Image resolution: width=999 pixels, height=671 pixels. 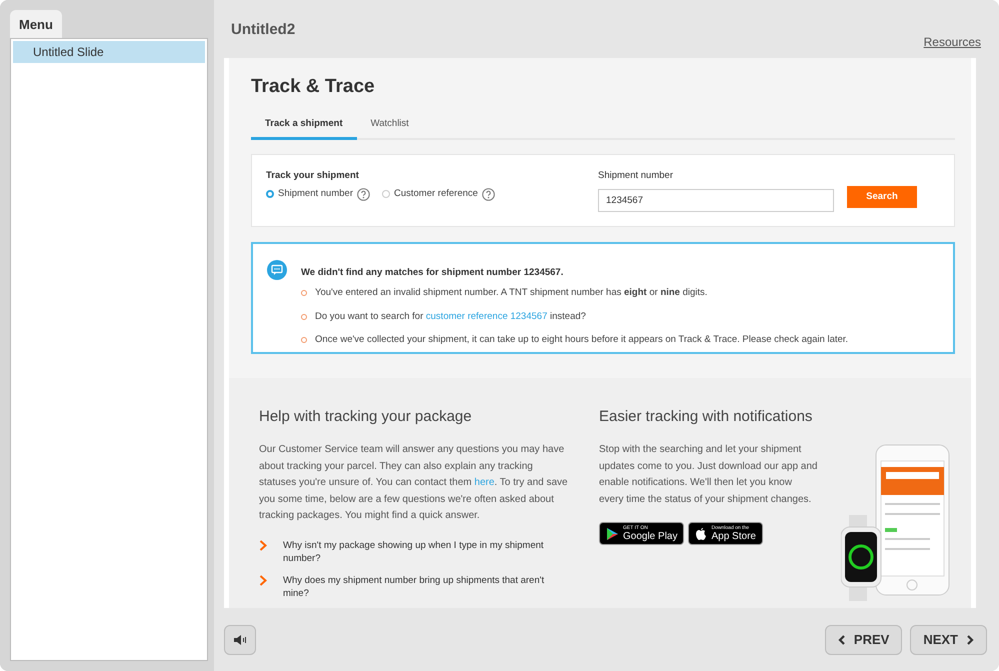 I want to click on option-label: Customer reference, so click(x=436, y=194).